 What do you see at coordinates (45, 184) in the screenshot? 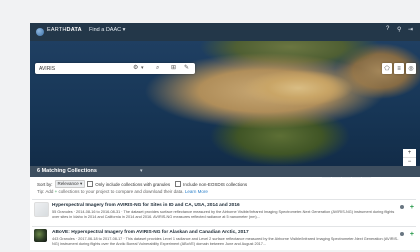
I see `sort-label: Sort by:` at bounding box center [45, 184].